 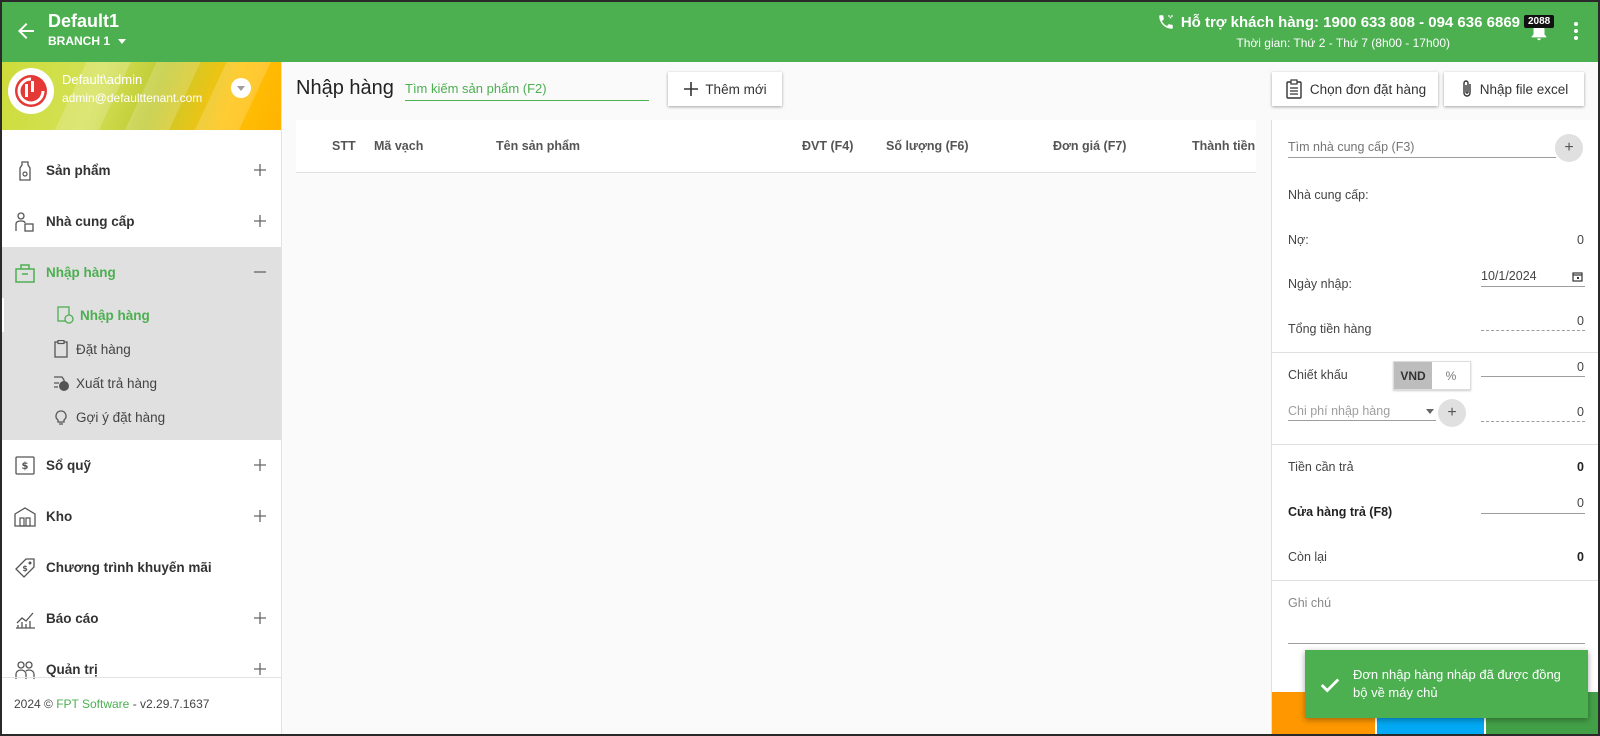 I want to click on import-date-input: 10/1/2024, so click(x=1533, y=276).